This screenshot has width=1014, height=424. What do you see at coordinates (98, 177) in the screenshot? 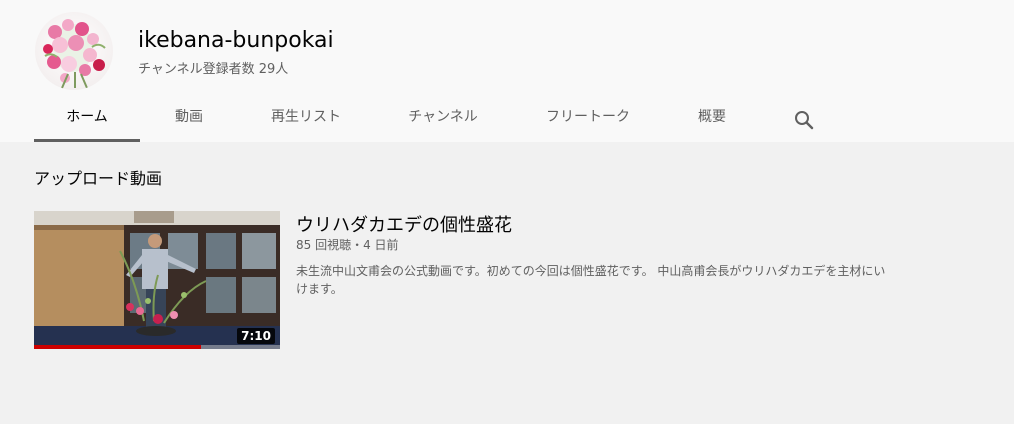
I see `uploads-section-title: アップロード動画` at bounding box center [98, 177].